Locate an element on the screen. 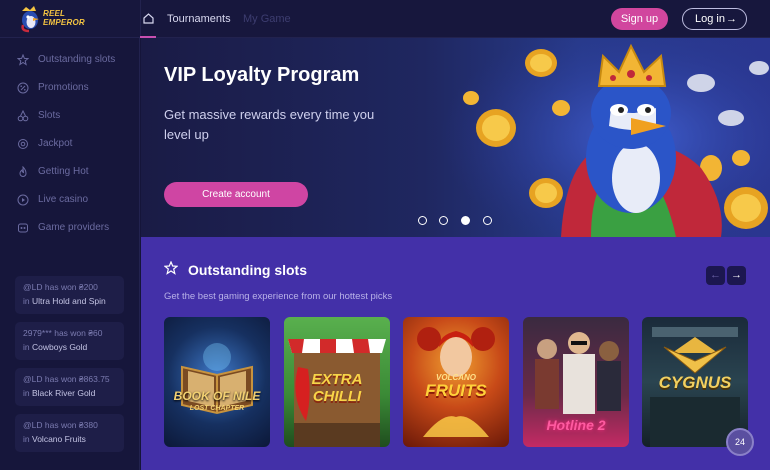 The height and width of the screenshot is (470, 770). arrow-right-icon: → is located at coordinates (731, 19).